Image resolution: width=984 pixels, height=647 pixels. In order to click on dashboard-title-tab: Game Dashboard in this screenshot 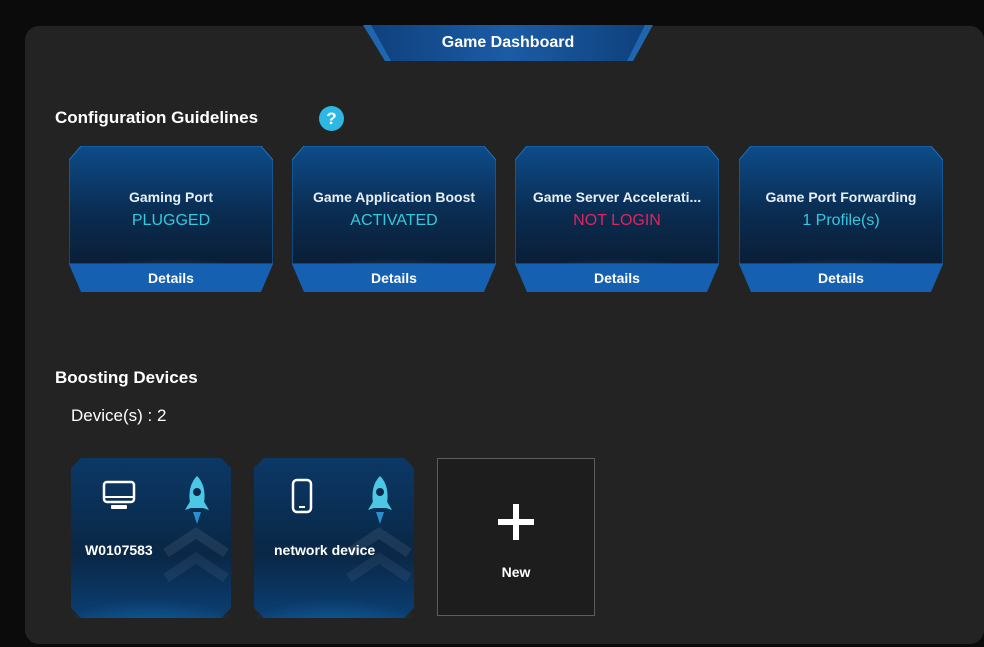, I will do `click(508, 43)`.